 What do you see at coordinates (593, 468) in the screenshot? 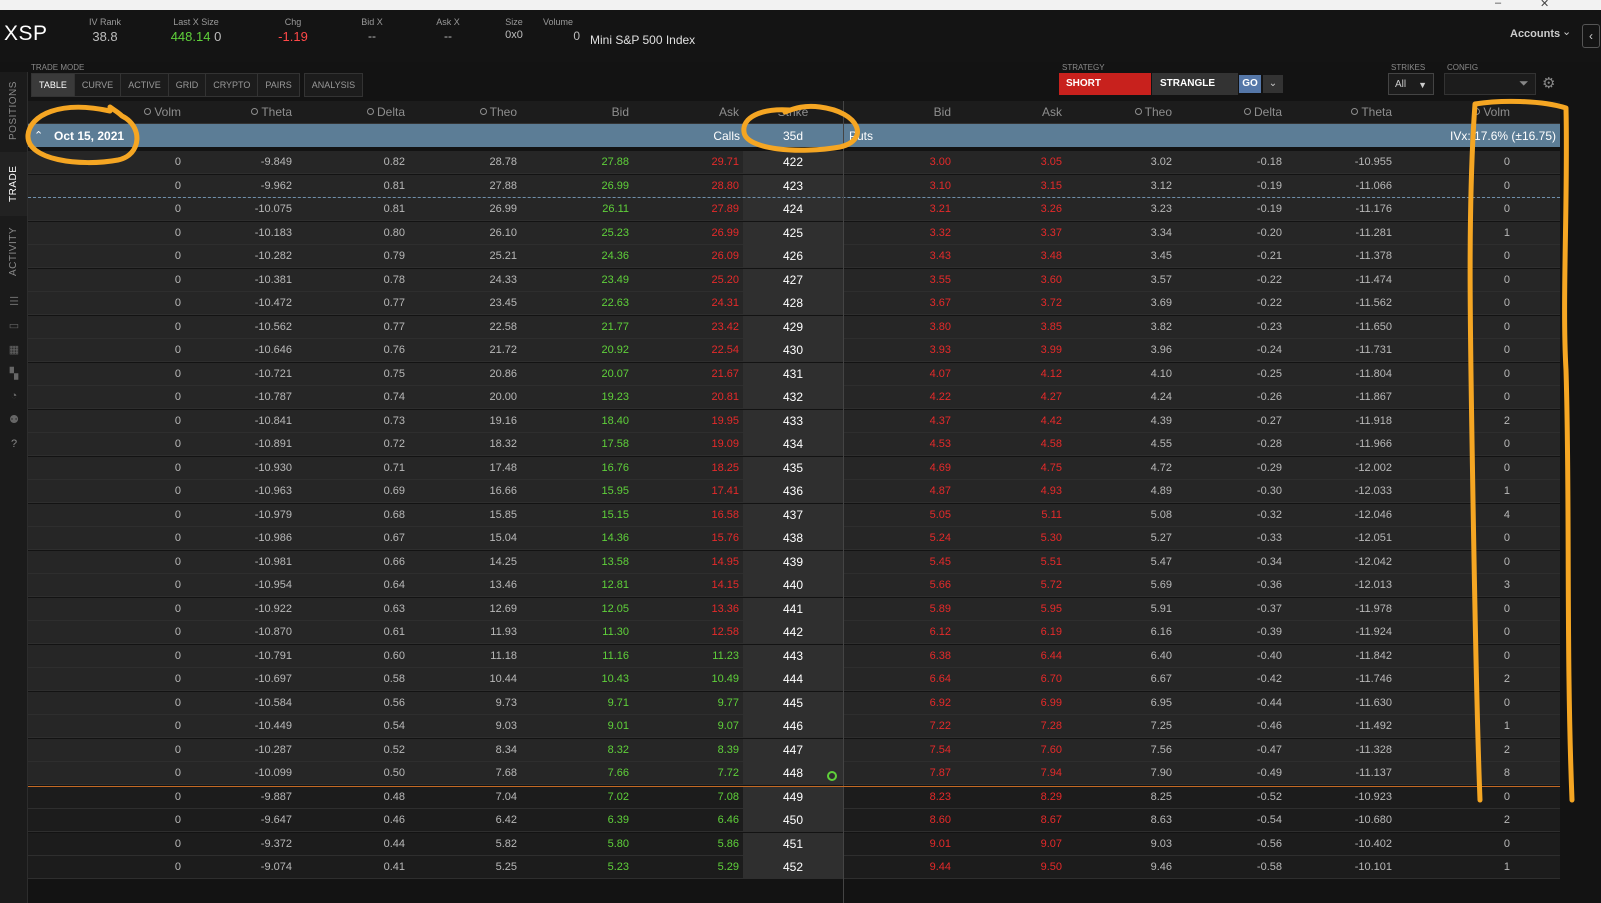
I see `call-bid-cell: 16.76` at bounding box center [593, 468].